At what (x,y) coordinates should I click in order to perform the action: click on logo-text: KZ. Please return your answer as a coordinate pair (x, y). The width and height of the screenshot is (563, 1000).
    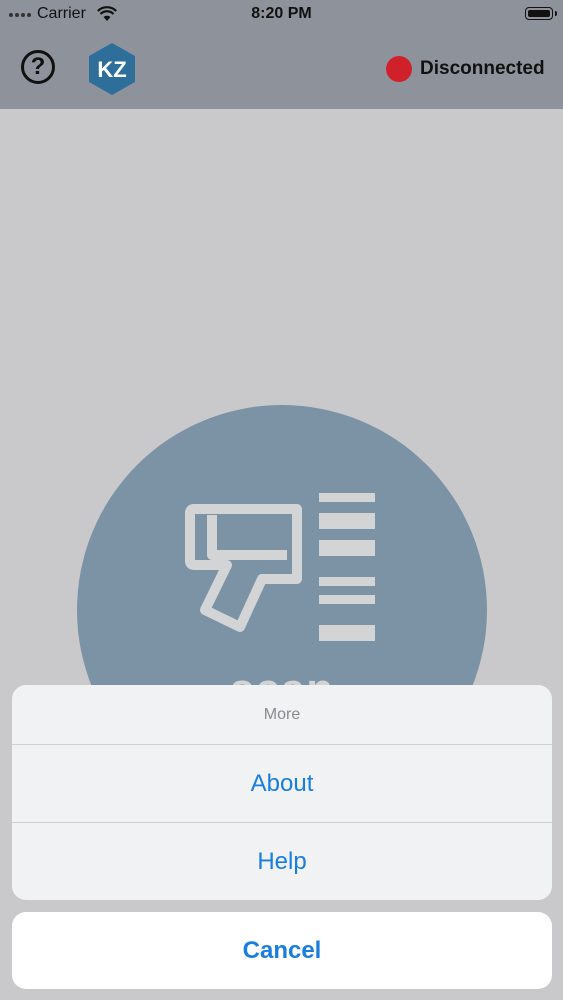
    Looking at the image, I should click on (111, 69).